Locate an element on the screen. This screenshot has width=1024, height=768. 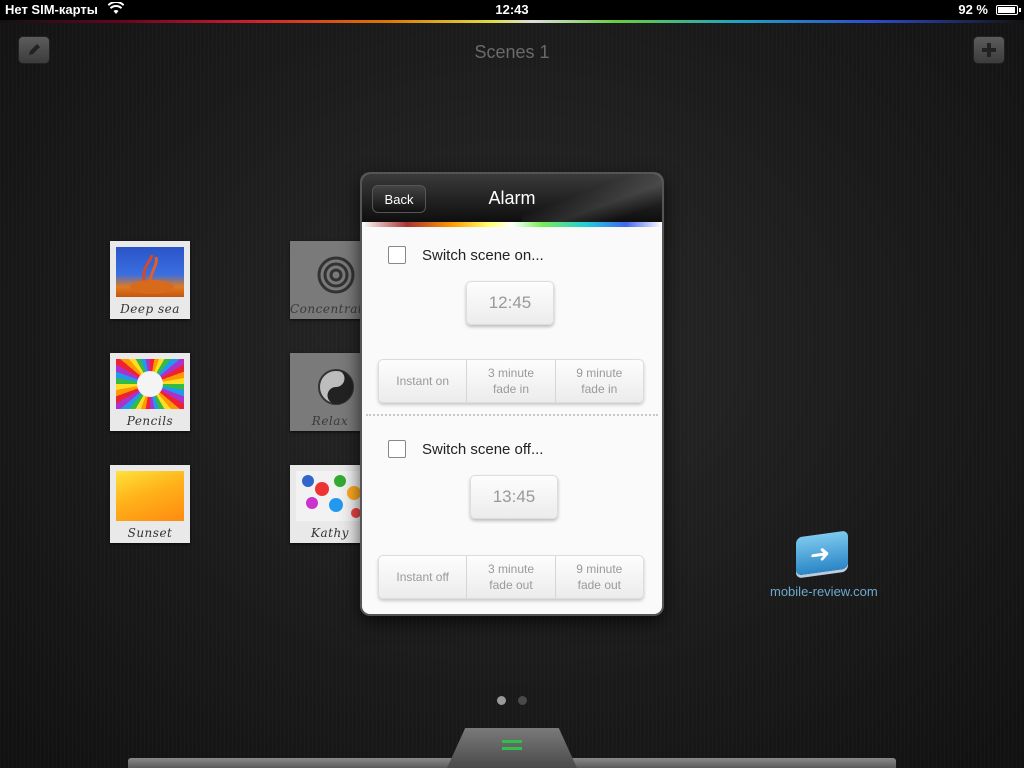
scene-tile-sunset: Sunset is located at coordinates (150, 504).